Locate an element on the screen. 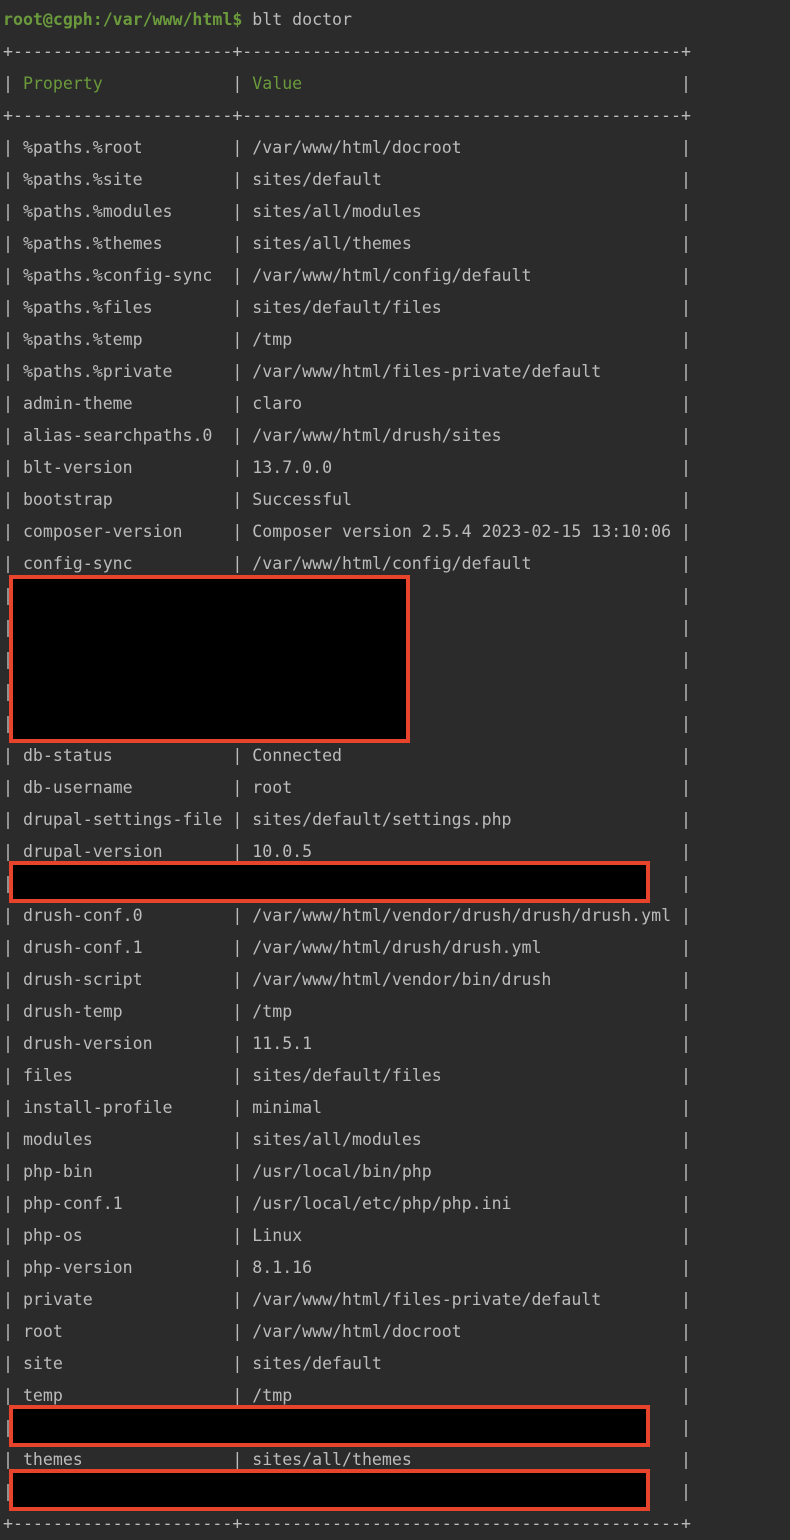 This screenshot has width=790, height=1540. prompt-line: root@cgph:/var/www/html$ blt doctor is located at coordinates (396, 20).